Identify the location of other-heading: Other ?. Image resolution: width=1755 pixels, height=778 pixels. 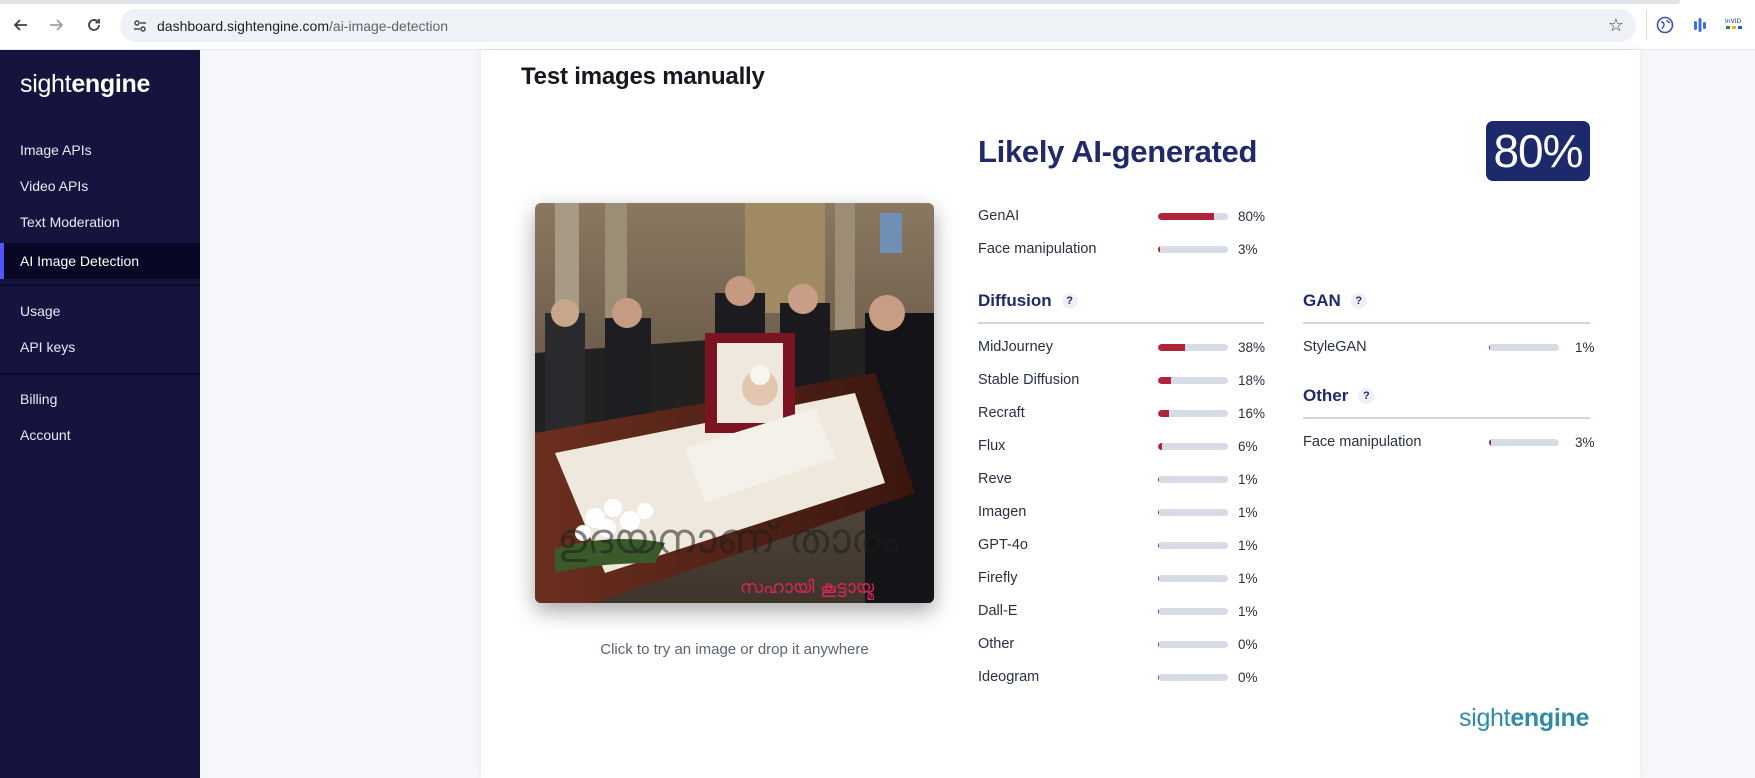
(1339, 396).